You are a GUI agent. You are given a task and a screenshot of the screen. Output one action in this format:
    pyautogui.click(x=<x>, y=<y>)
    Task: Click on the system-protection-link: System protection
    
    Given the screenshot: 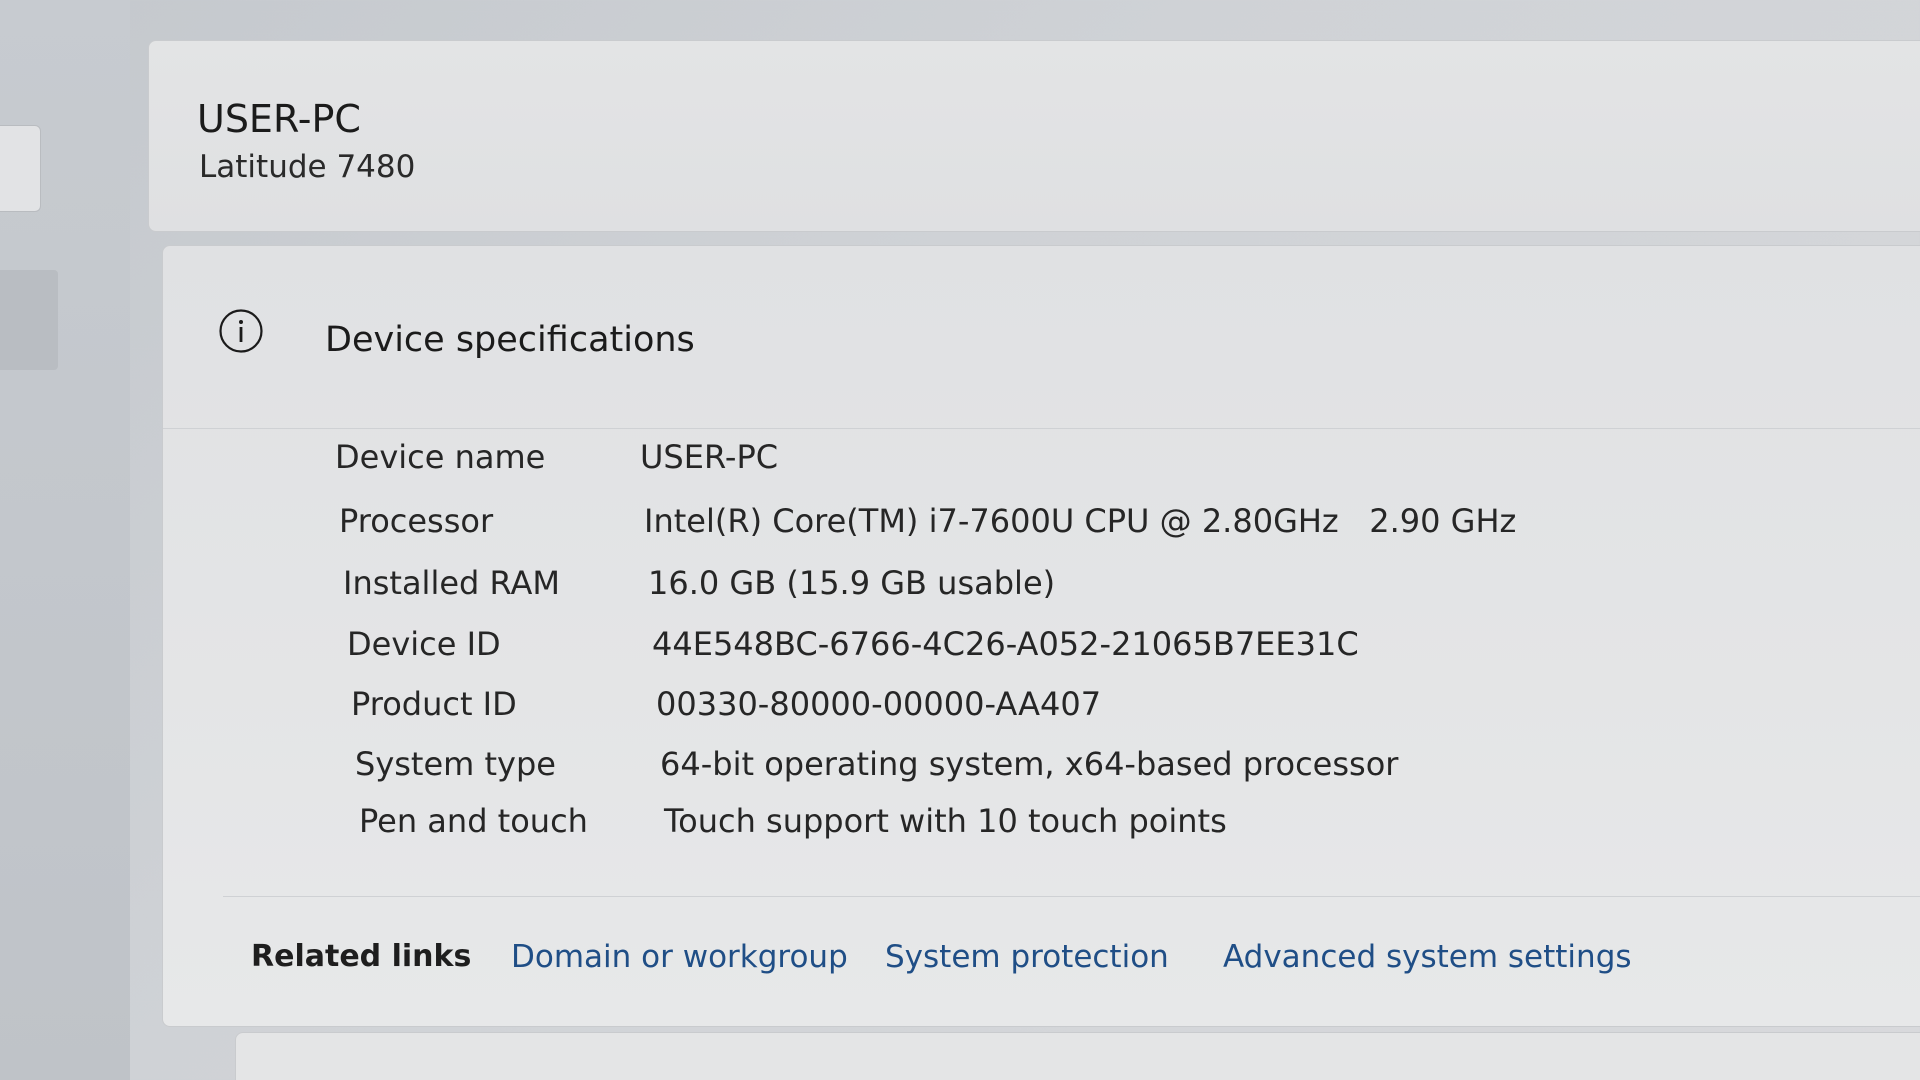 What is the action you would take?
    pyautogui.click(x=1027, y=957)
    